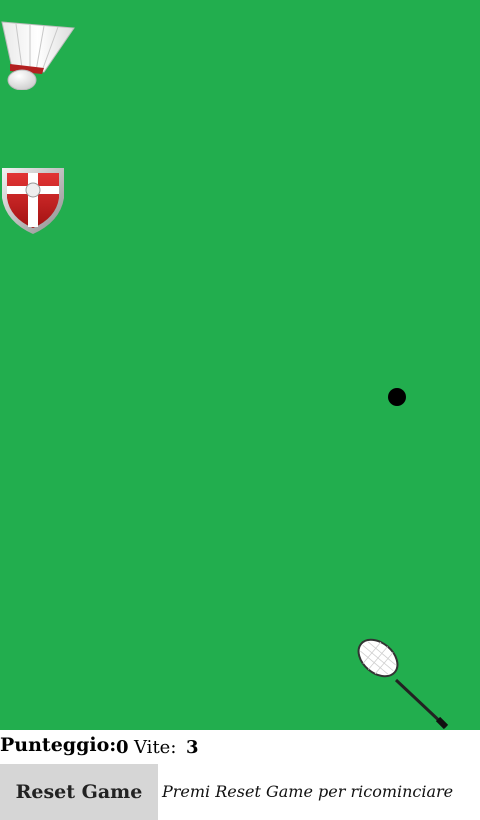 Image resolution: width=480 pixels, height=820 pixels. What do you see at coordinates (308, 791) in the screenshot?
I see `status-message: Premi Reset Game per ricominciare` at bounding box center [308, 791].